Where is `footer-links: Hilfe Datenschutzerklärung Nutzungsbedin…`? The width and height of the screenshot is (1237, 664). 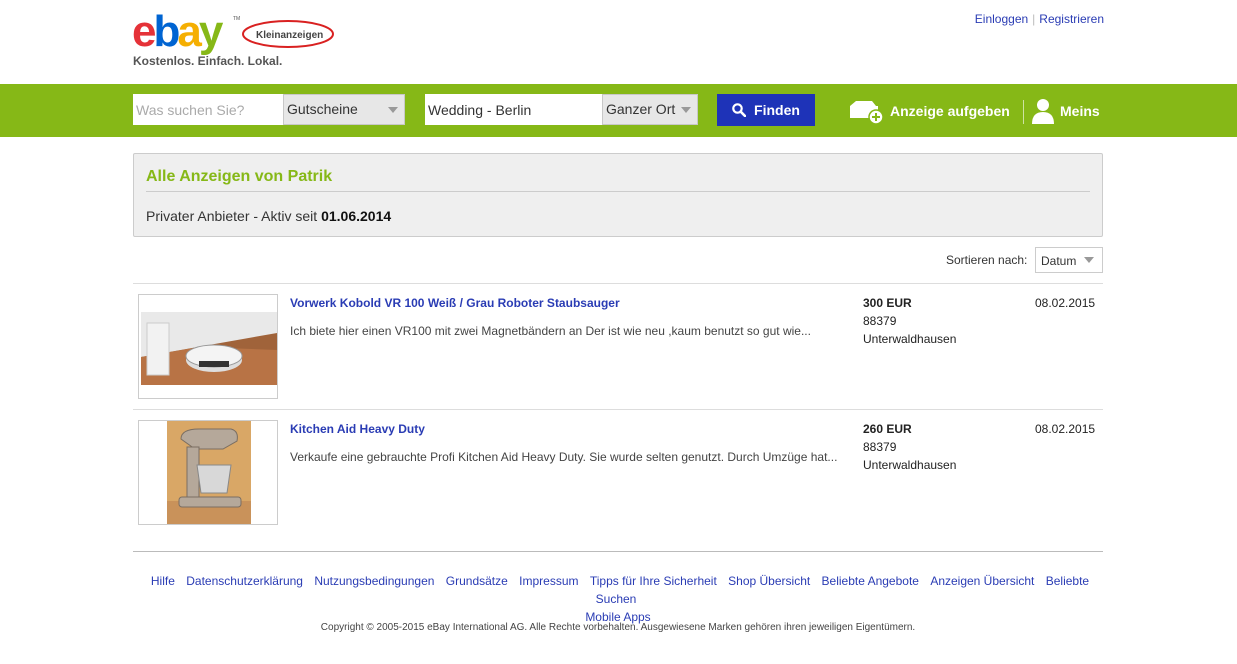
footer-links: Hilfe Datenschutzerklärung Nutzungsbedin… is located at coordinates (618, 599).